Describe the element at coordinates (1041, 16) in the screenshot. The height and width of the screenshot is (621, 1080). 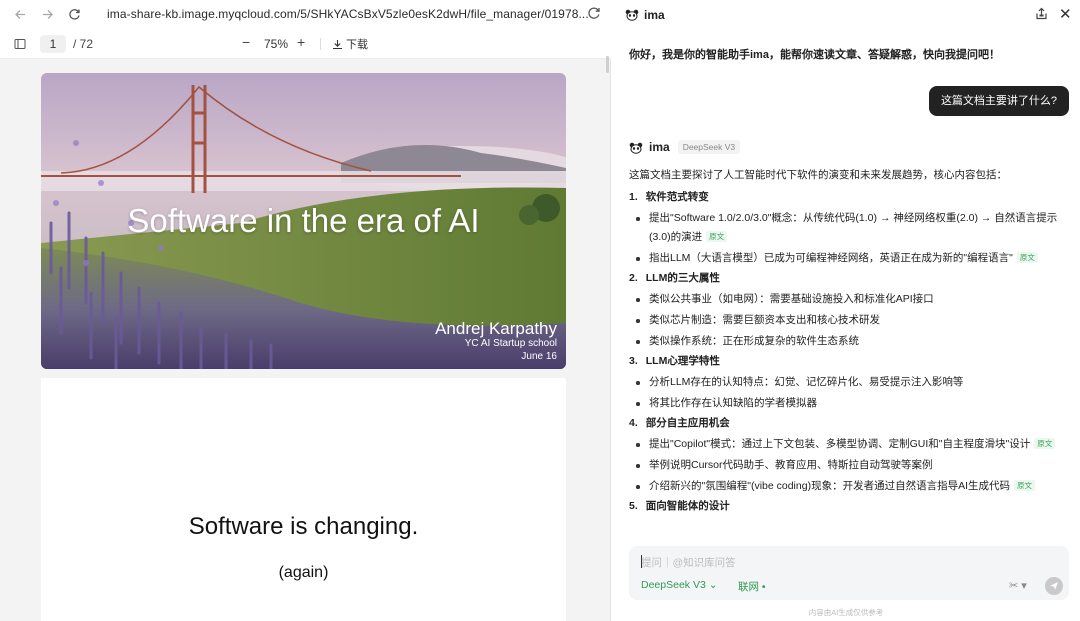
I see `share-icon` at that location.